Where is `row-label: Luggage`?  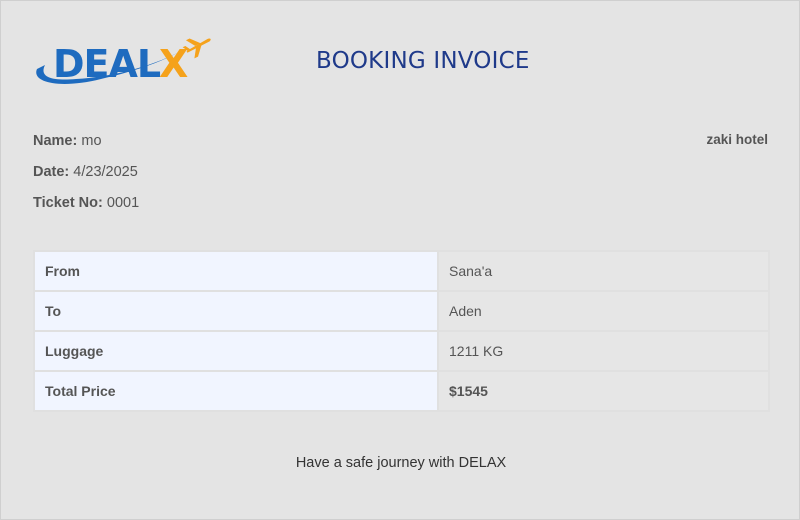
row-label: Luggage is located at coordinates (236, 351).